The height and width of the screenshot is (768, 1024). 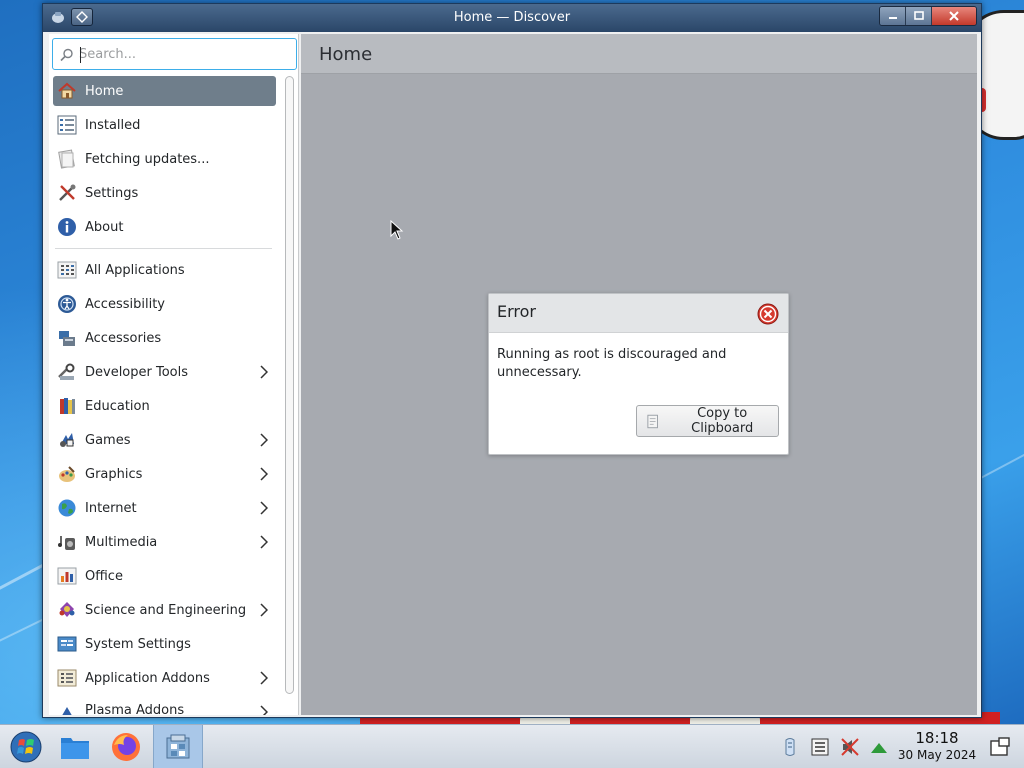 I want to click on sidebar-item-label: About, so click(x=104, y=227).